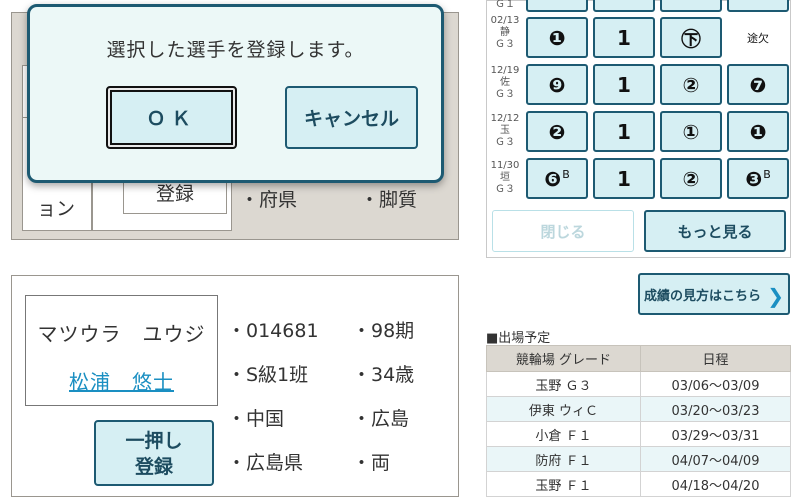  What do you see at coordinates (715, 459) in the screenshot?
I see `schedule-dates: 04/07〜04/09` at bounding box center [715, 459].